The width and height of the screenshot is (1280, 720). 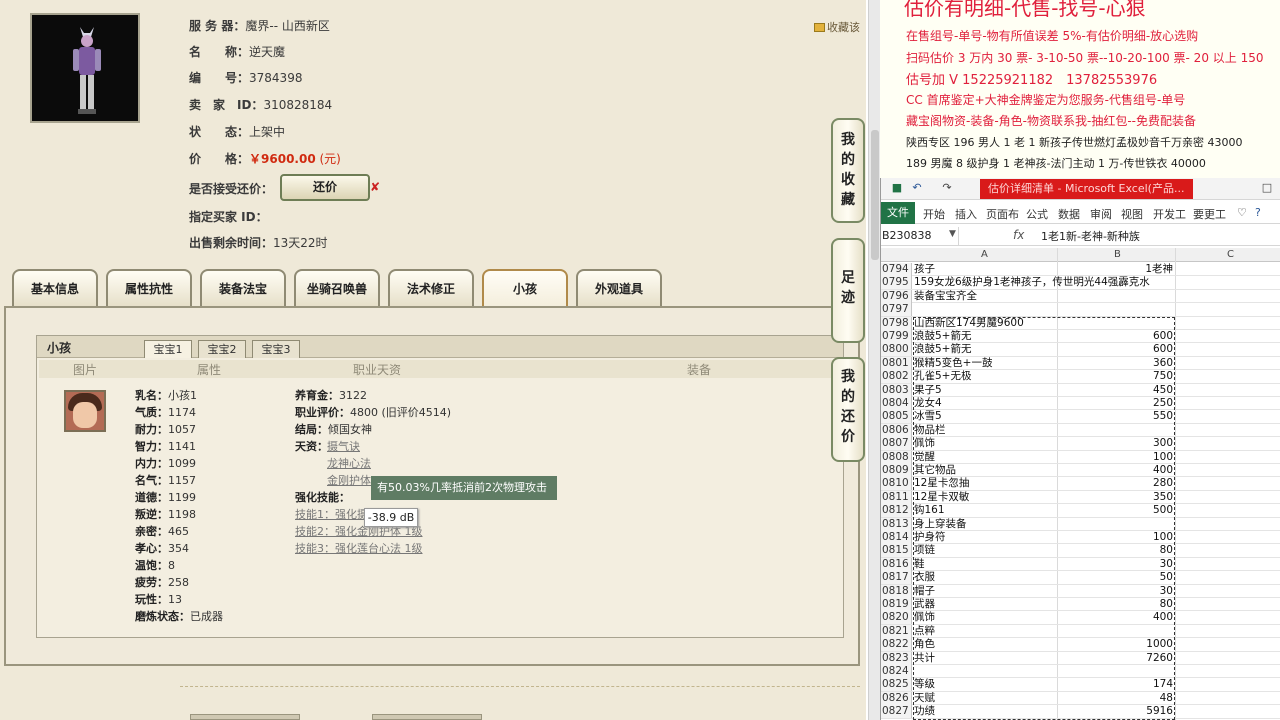 What do you see at coordinates (1080, 310) in the screenshot?
I see `sheet-row: 0797` at bounding box center [1080, 310].